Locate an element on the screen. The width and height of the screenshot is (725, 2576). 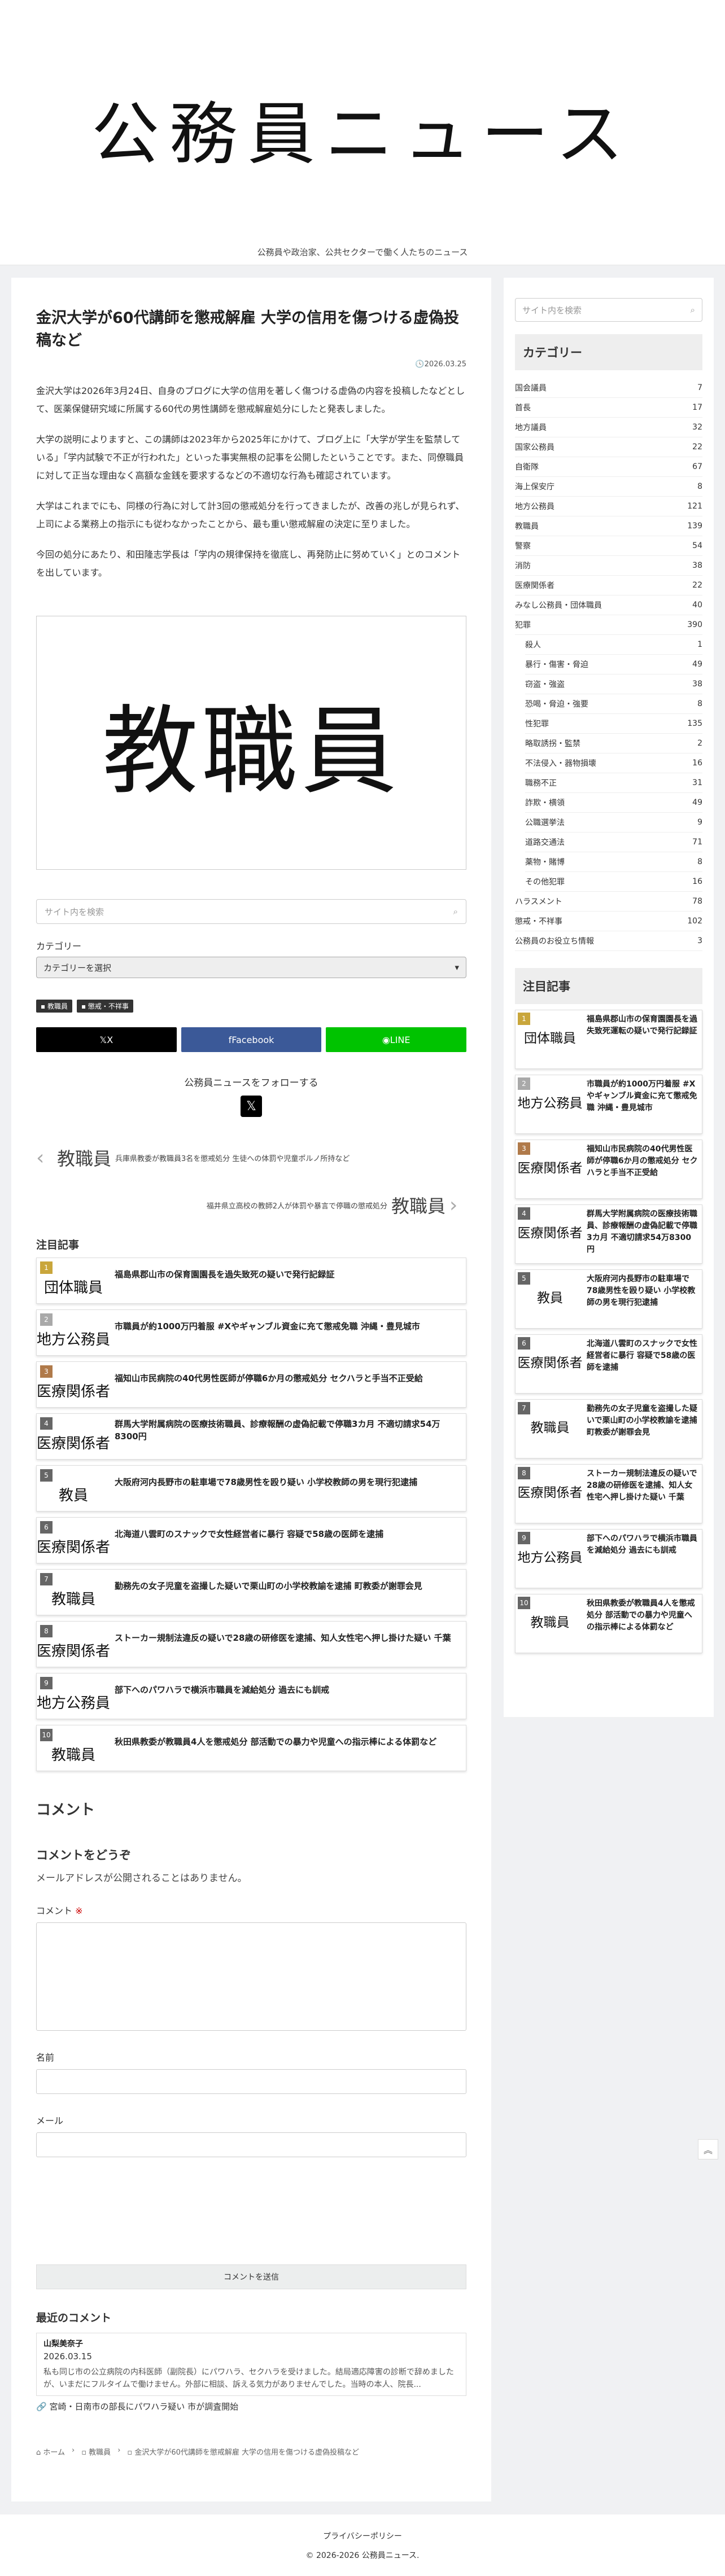
site-footer: プライバシーポリシー © 2026-2026 公務員ニュース. is located at coordinates (362, 2545).